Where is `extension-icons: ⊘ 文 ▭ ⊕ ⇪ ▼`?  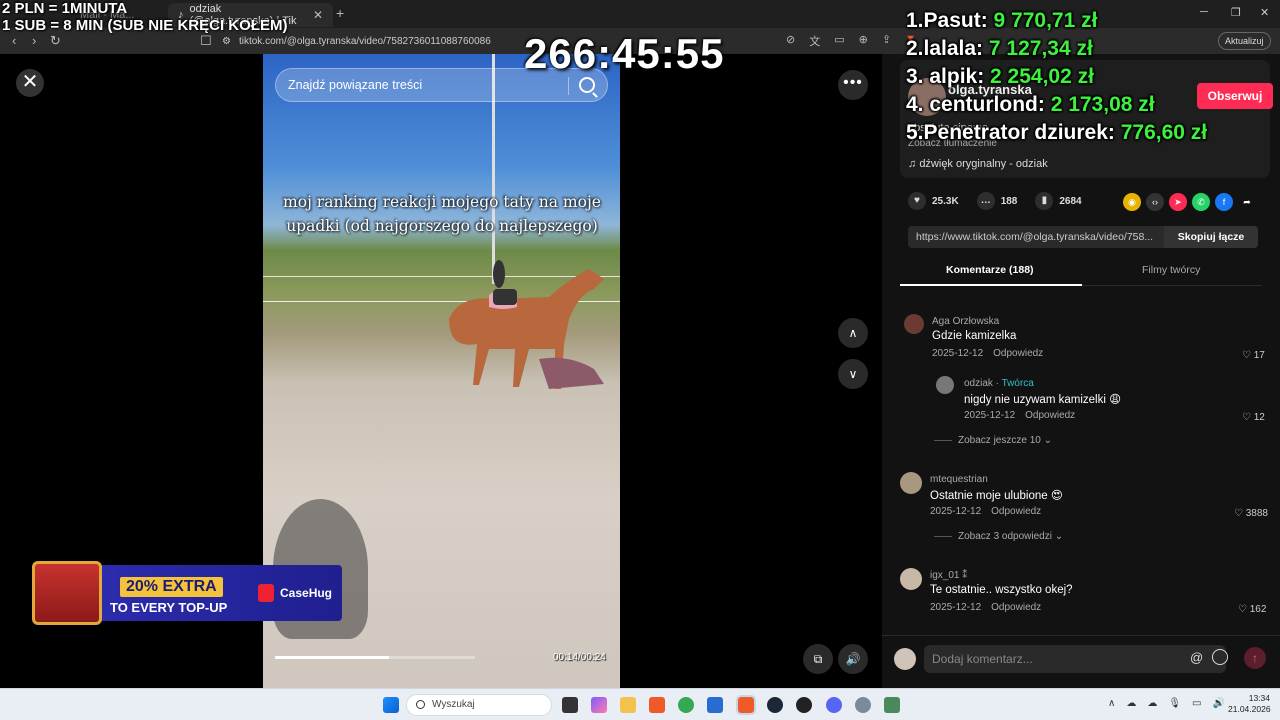
extension-icons: ⊘ 文 ▭ ⊕ ⇪ ▼ is located at coordinates (851, 41).